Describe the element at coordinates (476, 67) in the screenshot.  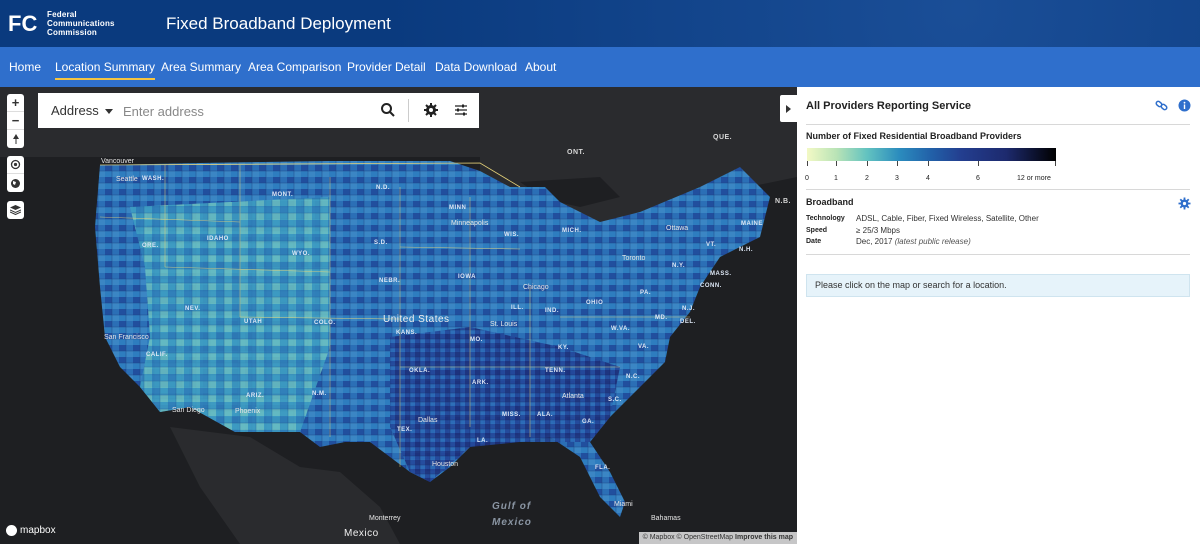
I see `nav-data-download: Data Download` at that location.